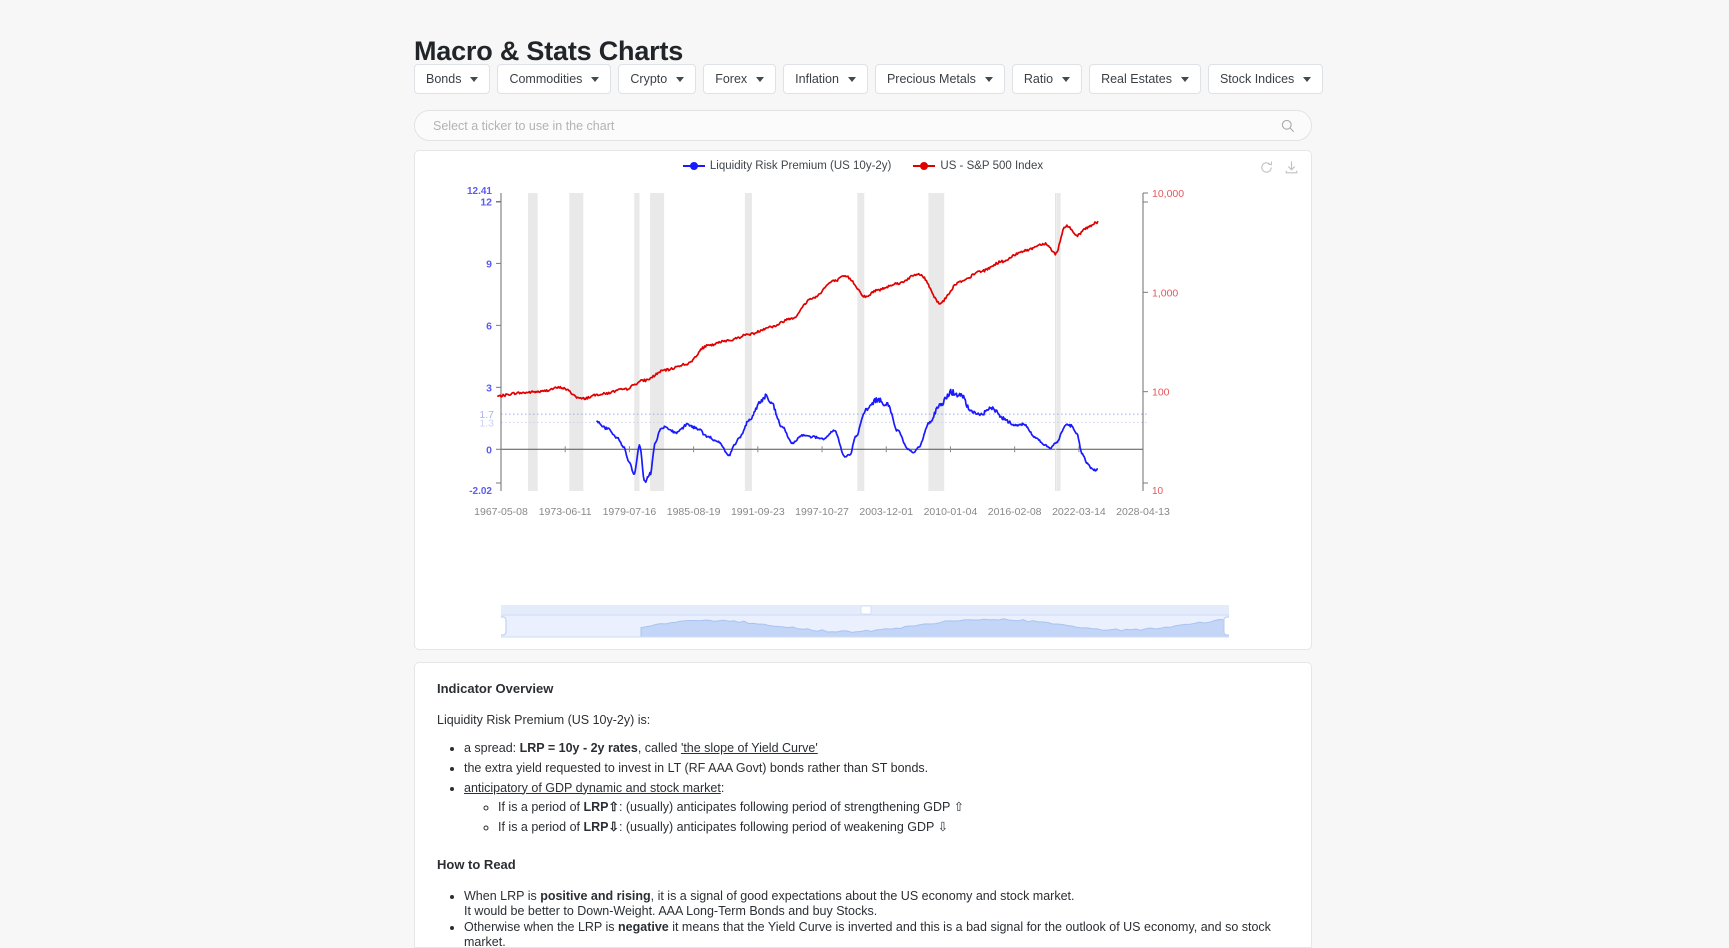  Describe the element at coordinates (731, 79) in the screenshot. I see `nav-label: Forex` at that location.